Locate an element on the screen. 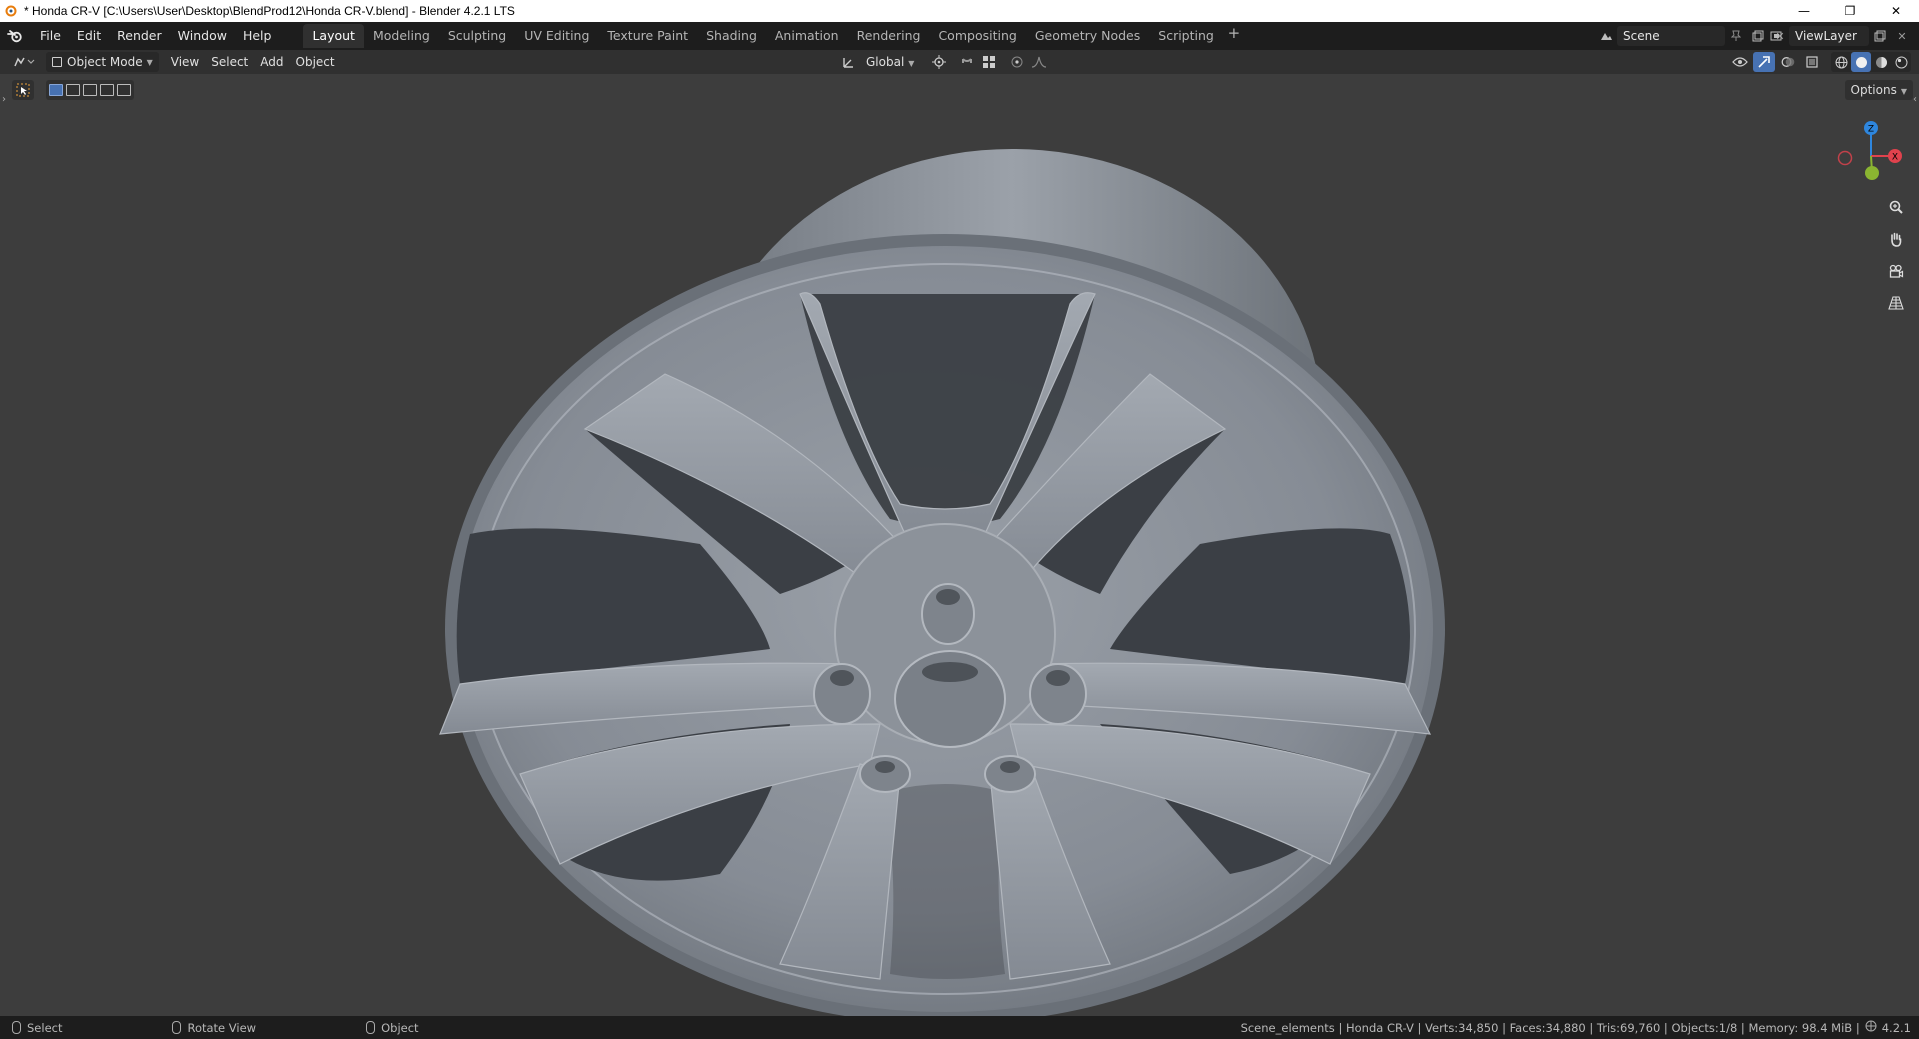 Image resolution: width=1919 pixels, height=1039 pixels. new-view-layer-icon is located at coordinates (1880, 36).